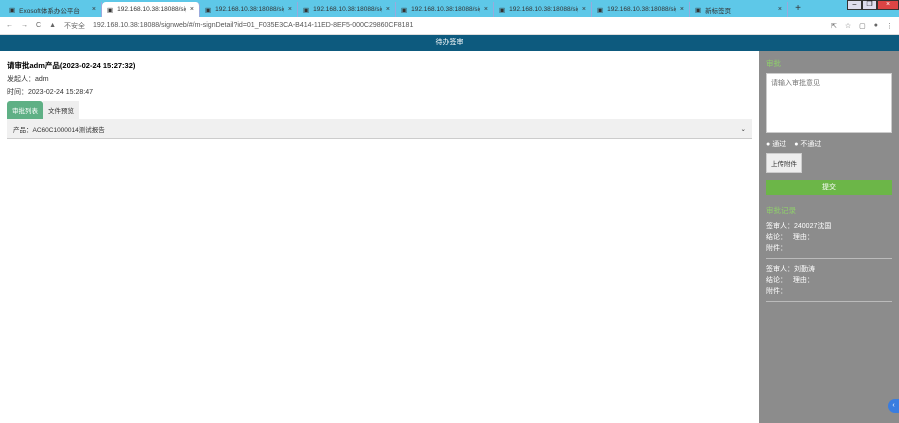  I want to click on security-label: 不安全, so click(74, 26).